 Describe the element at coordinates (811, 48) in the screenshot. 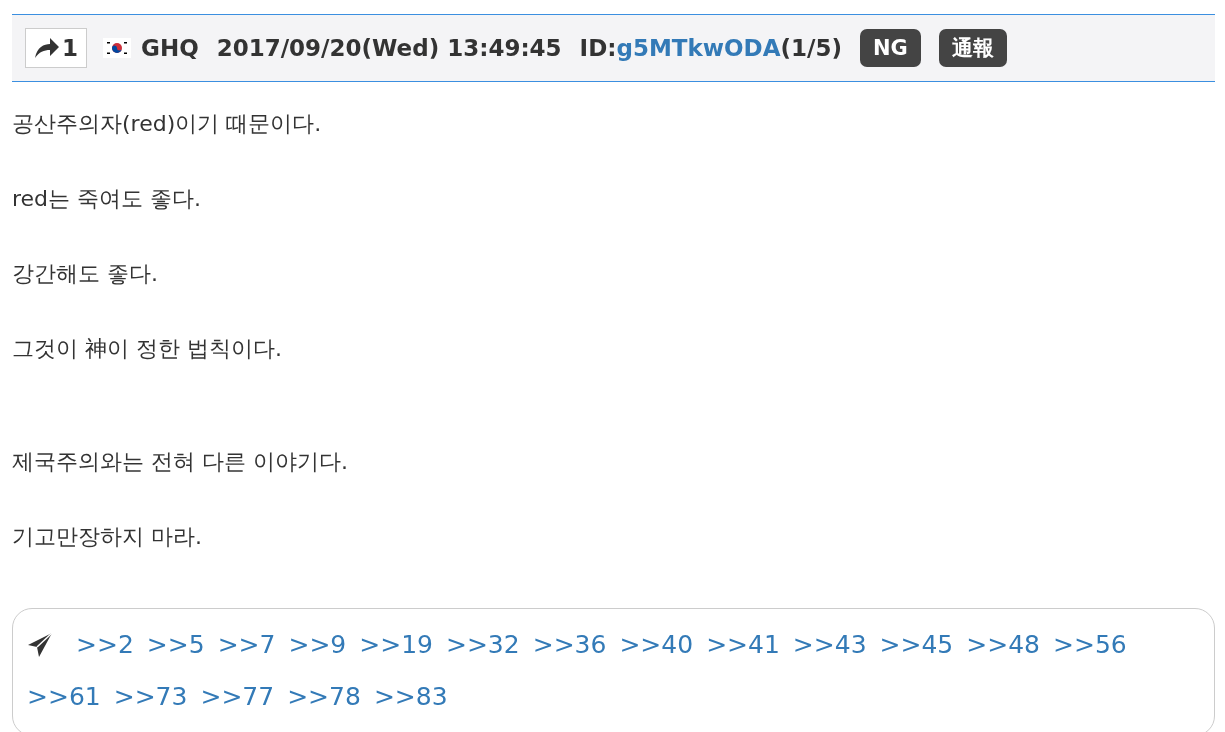

I see `id-post-count: (1/5)` at that location.